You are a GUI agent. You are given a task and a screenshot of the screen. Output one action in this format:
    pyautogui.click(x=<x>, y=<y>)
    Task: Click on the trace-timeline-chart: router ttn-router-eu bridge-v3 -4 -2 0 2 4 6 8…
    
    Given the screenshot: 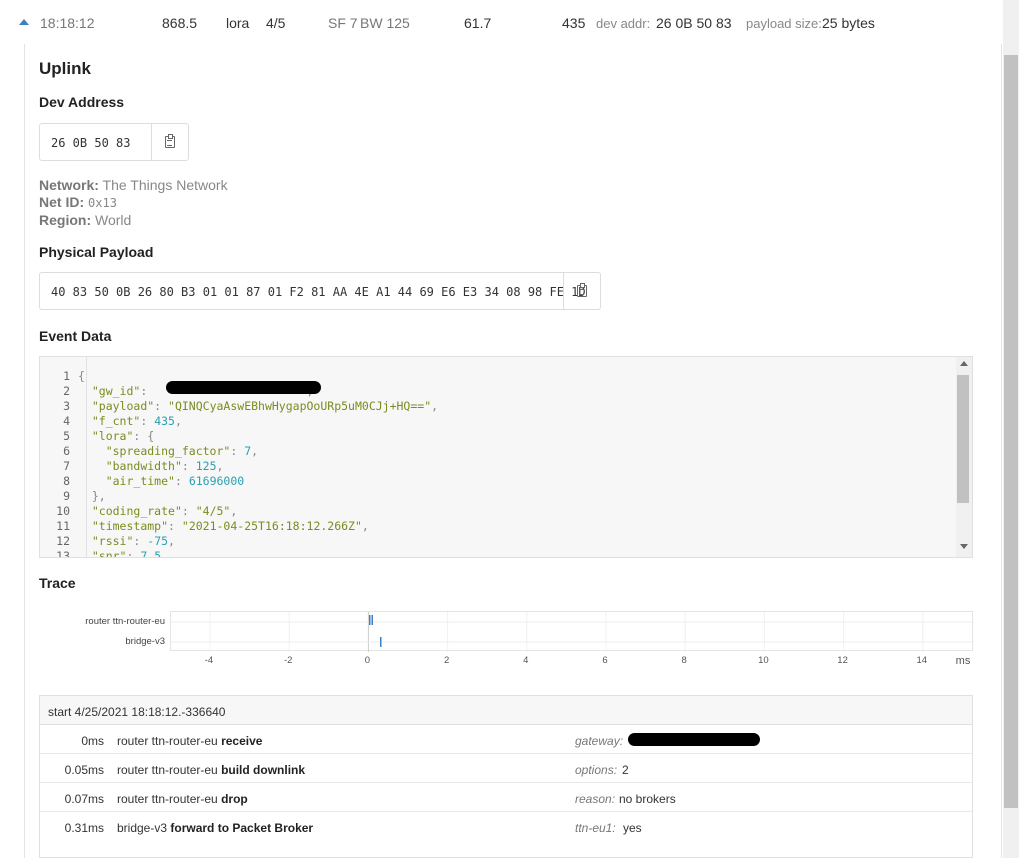 What is the action you would take?
    pyautogui.click(x=520, y=639)
    